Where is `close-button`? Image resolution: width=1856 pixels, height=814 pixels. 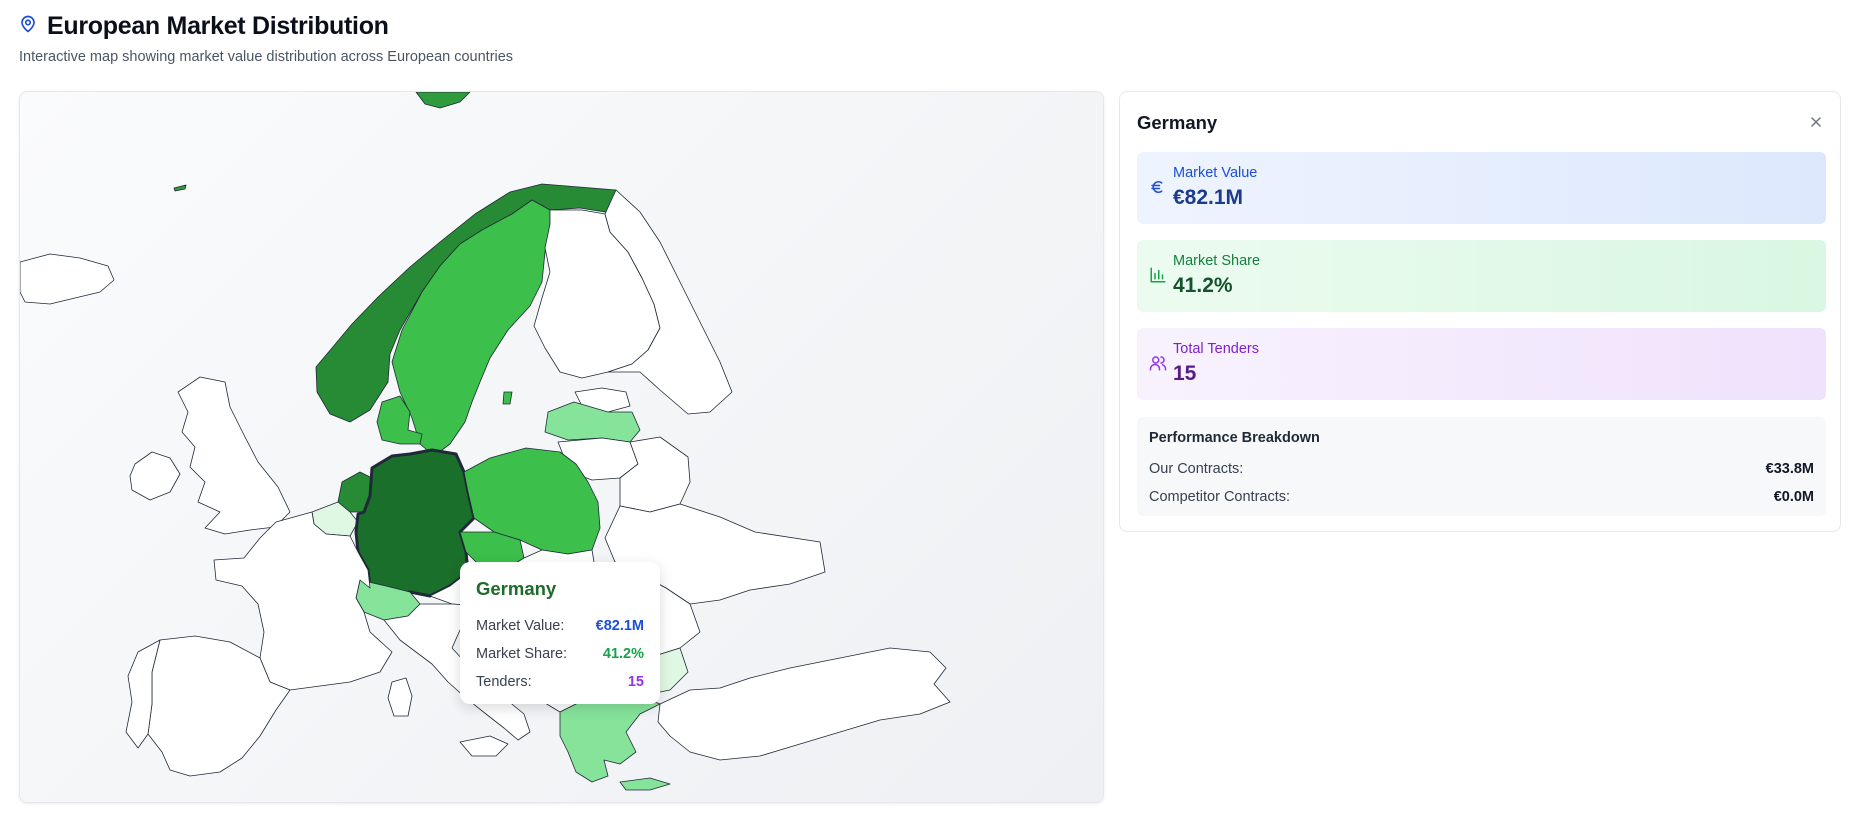 close-button is located at coordinates (1816, 122).